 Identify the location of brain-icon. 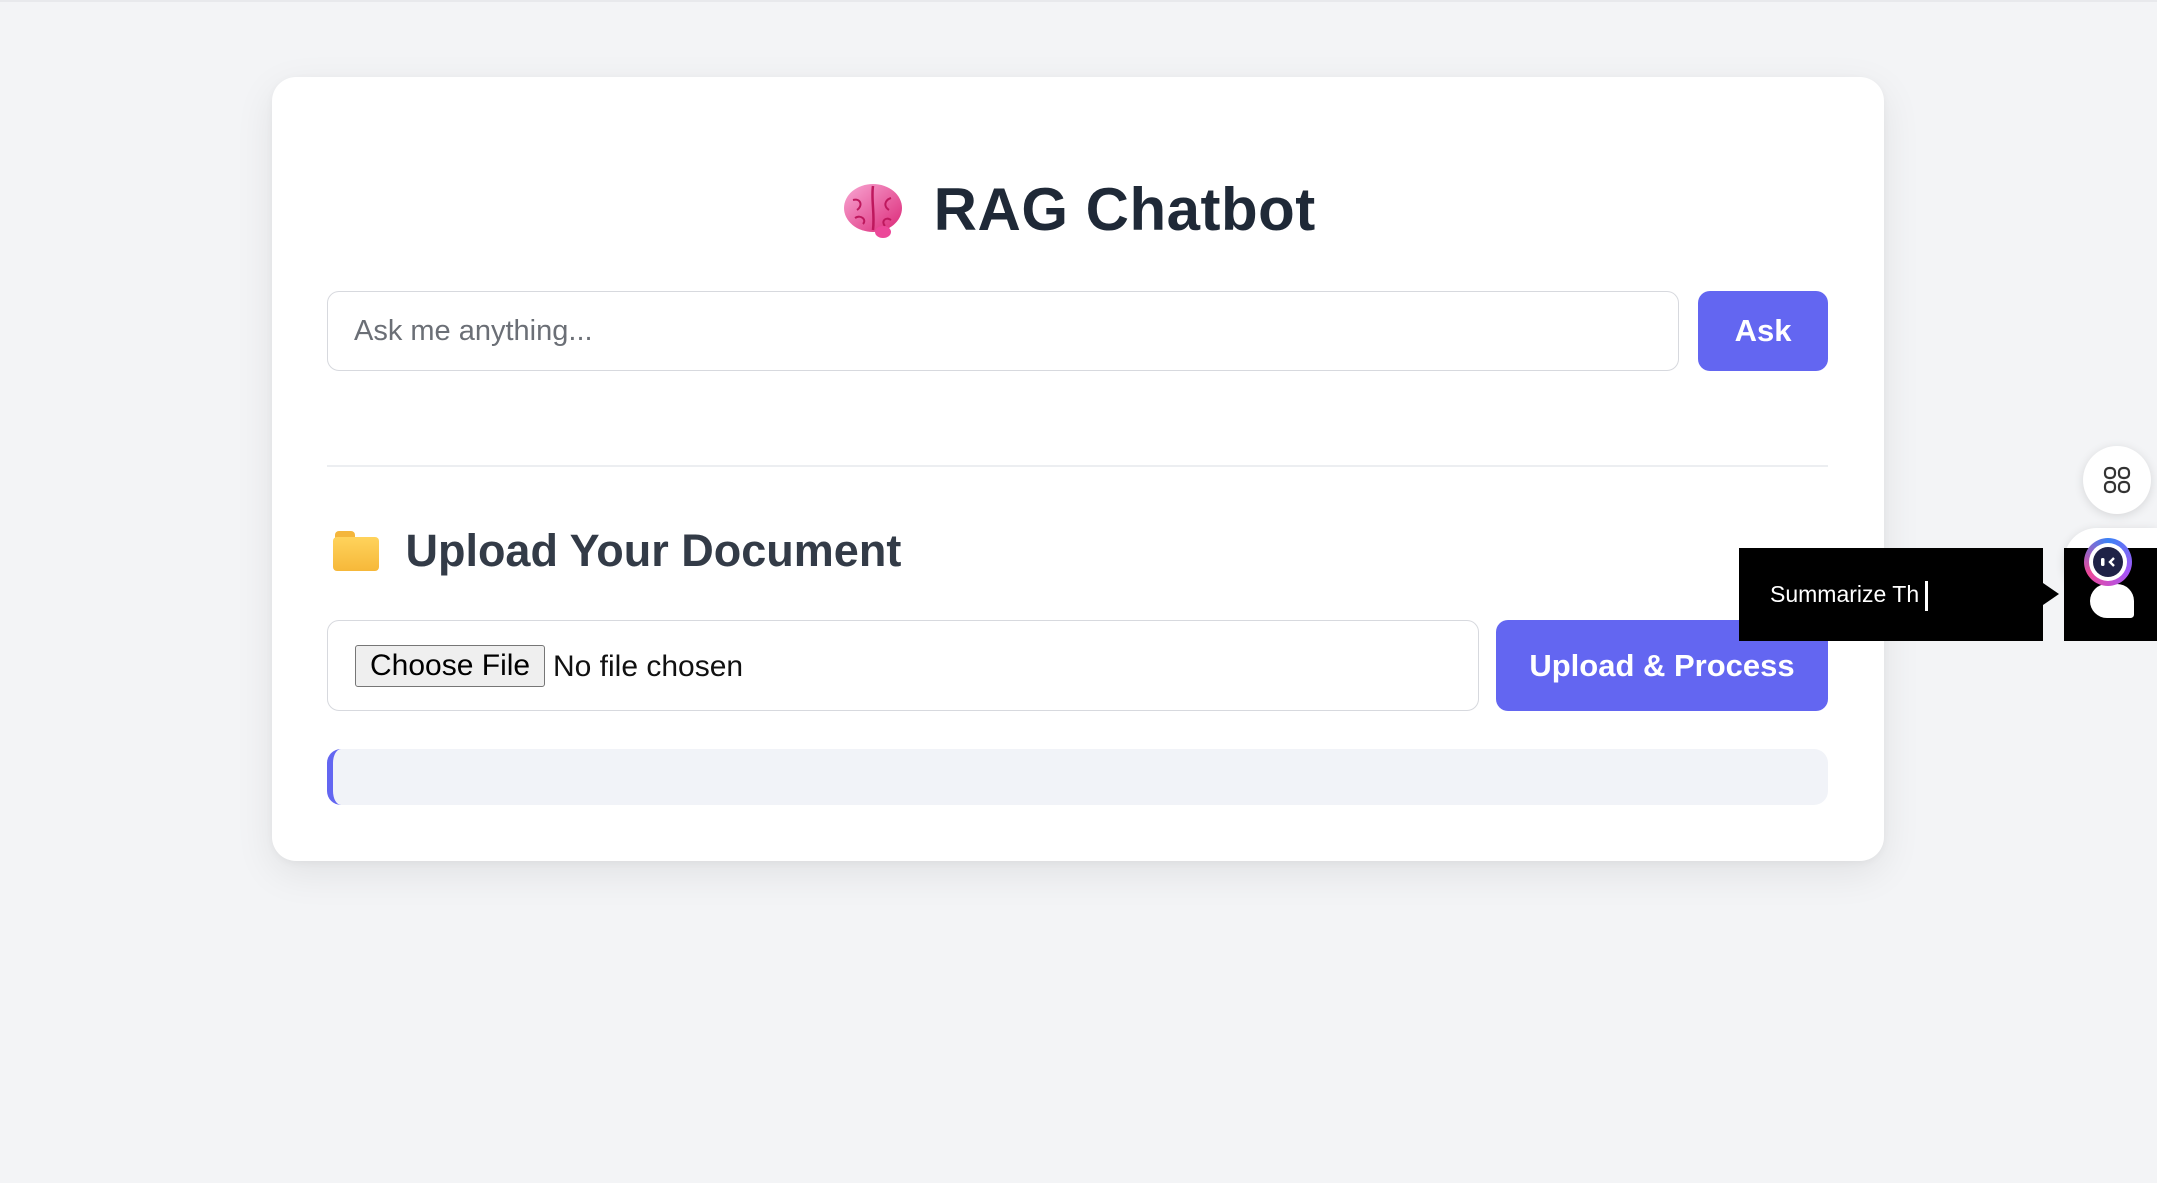
(873, 210).